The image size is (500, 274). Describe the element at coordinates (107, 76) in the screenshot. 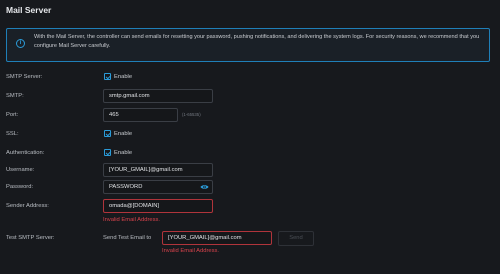

I see `smtp-server-checkbox` at that location.